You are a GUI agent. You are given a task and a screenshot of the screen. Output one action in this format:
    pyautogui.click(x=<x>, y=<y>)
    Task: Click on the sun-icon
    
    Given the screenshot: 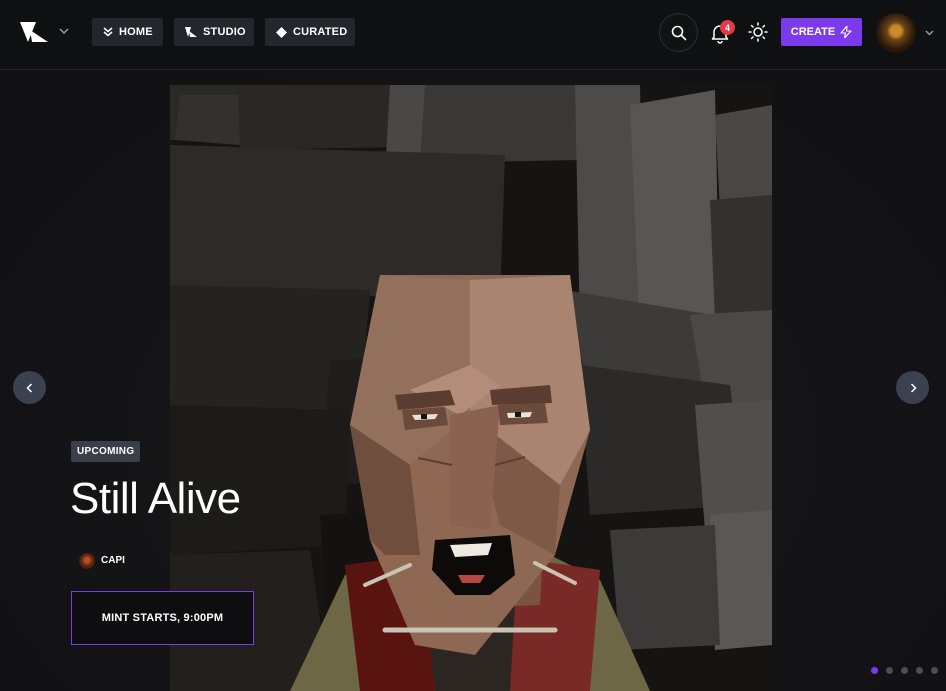 What is the action you would take?
    pyautogui.click(x=758, y=32)
    